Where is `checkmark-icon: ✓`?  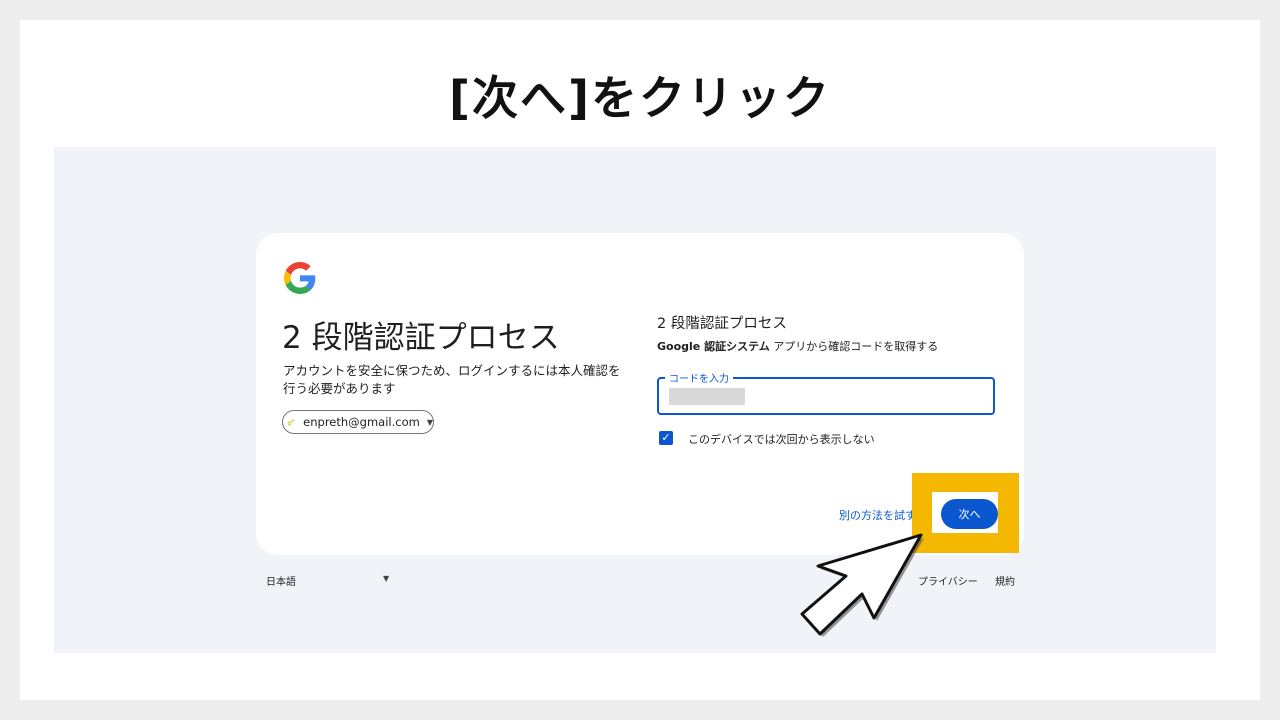
checkmark-icon: ✓ is located at coordinates (666, 437).